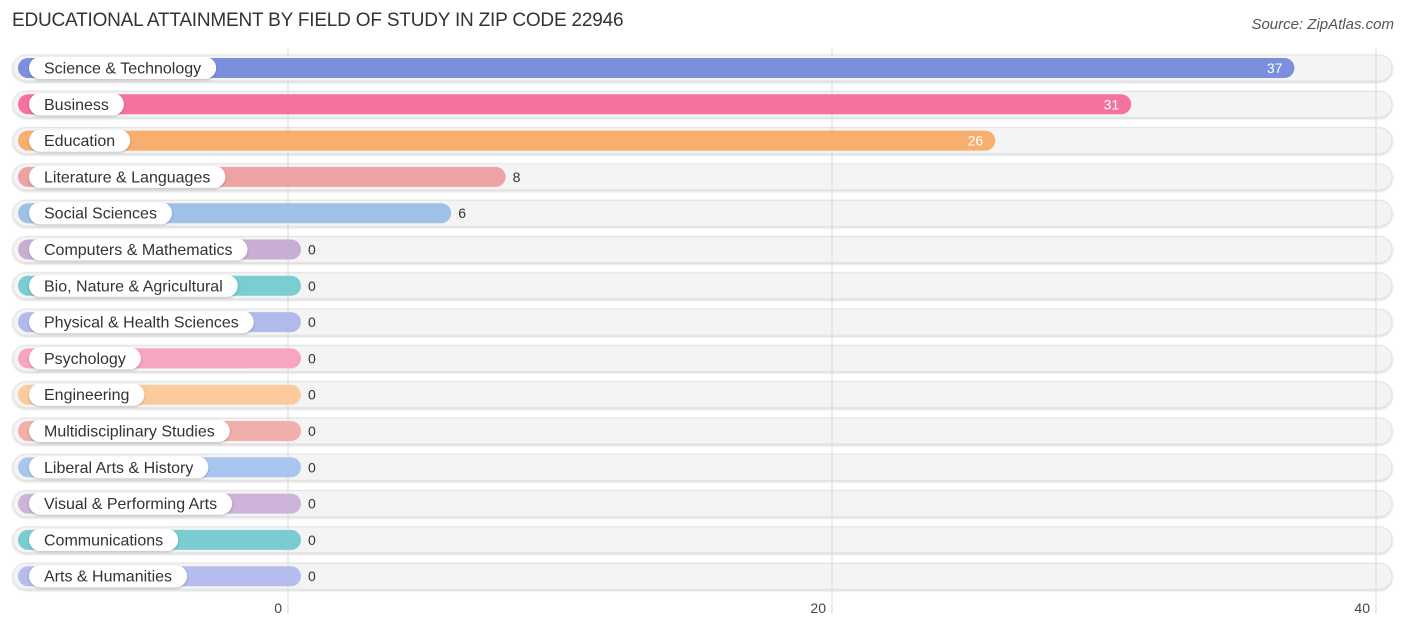 Image resolution: width=1406 pixels, height=631 pixels. I want to click on bar-row: Literature & Languages 8, so click(269, 176).